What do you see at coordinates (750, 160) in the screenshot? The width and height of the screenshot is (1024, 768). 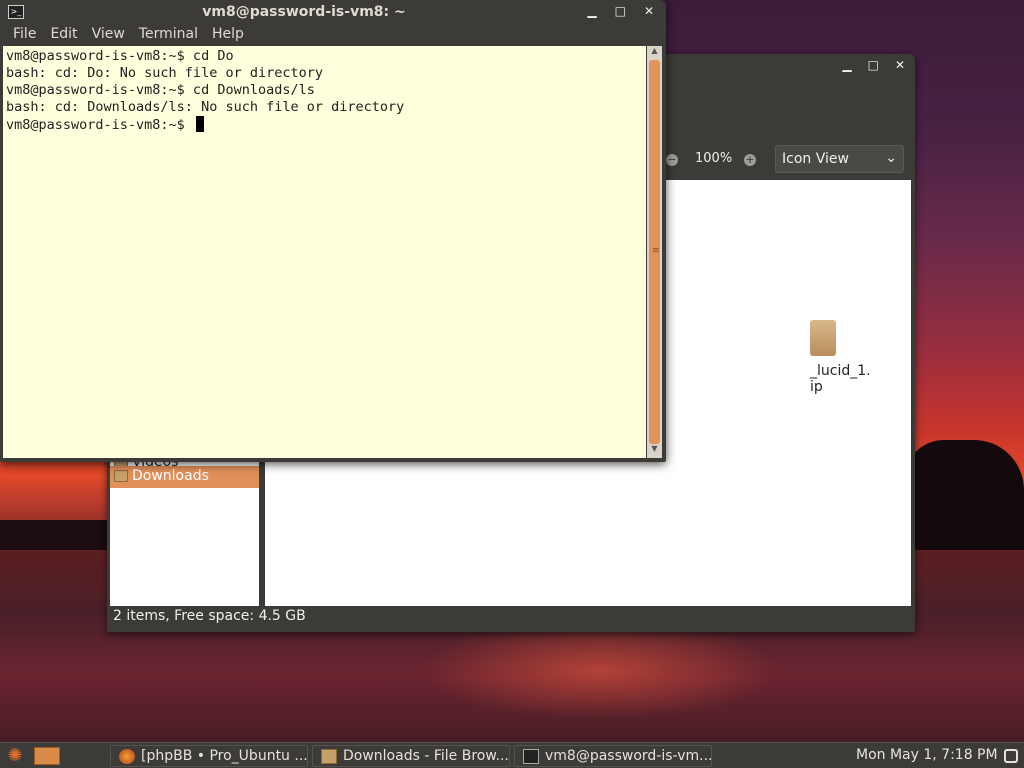 I see `zoom-in-icon: +` at bounding box center [750, 160].